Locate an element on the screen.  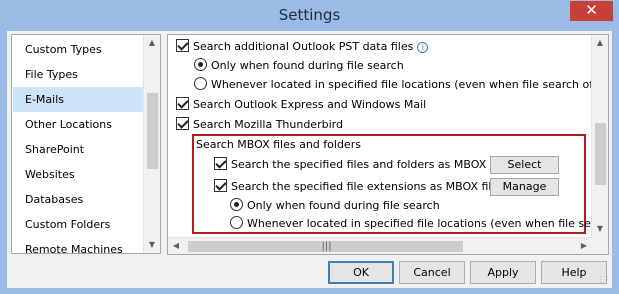
cancel-button: Cancel is located at coordinates (432, 272).